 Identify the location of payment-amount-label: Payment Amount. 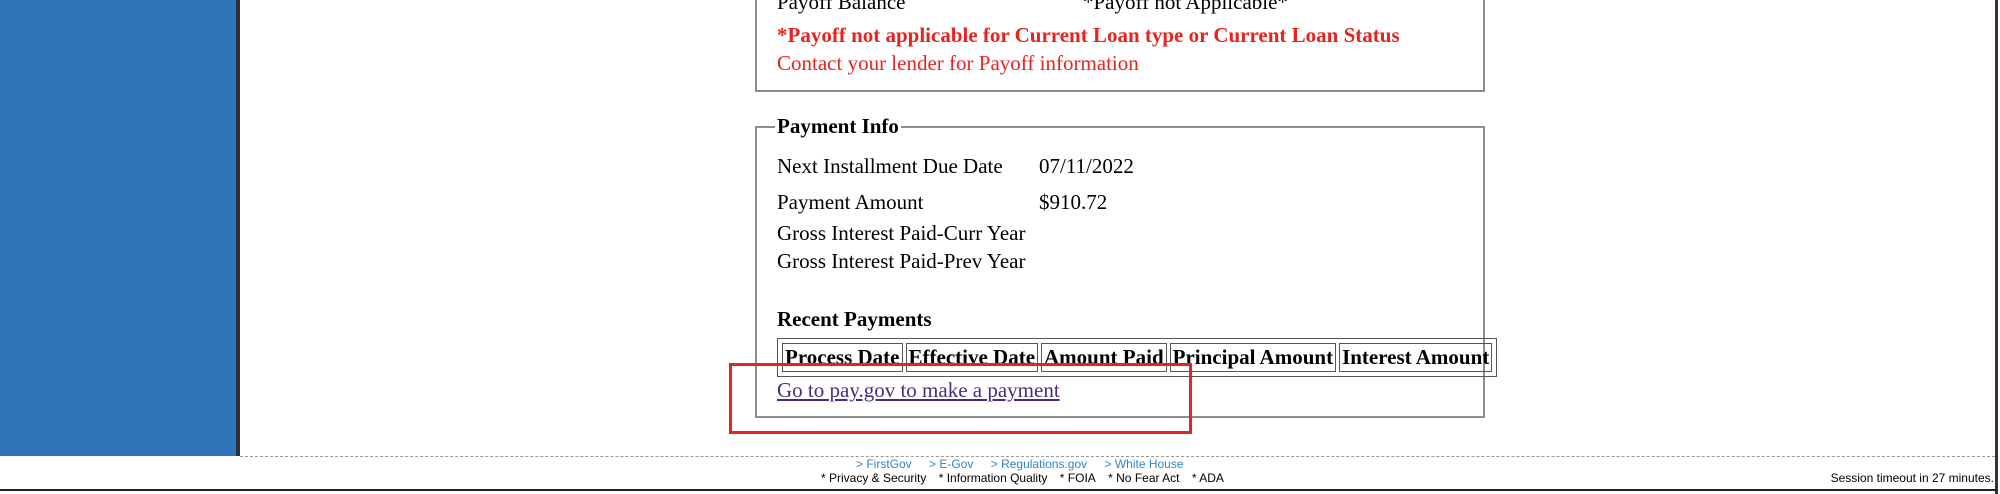
(850, 202).